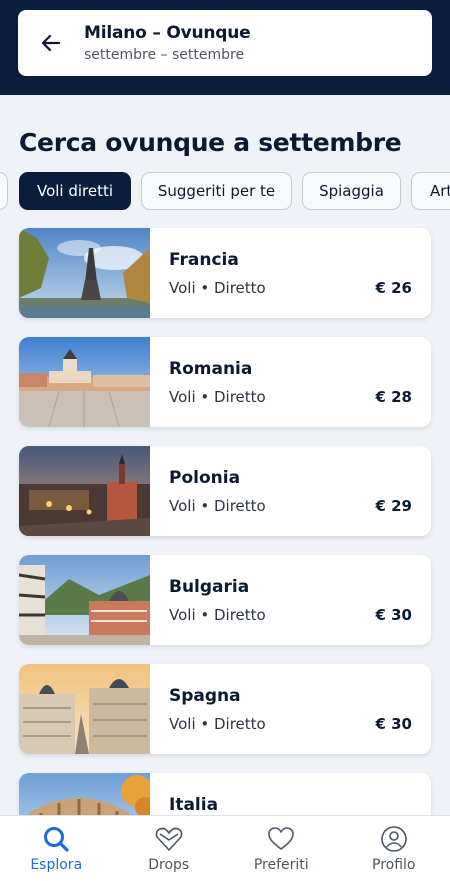 The image size is (450, 881). Describe the element at coordinates (290, 709) in the screenshot. I see `destination-info: Spagna Voli • Diretto € 30` at that location.